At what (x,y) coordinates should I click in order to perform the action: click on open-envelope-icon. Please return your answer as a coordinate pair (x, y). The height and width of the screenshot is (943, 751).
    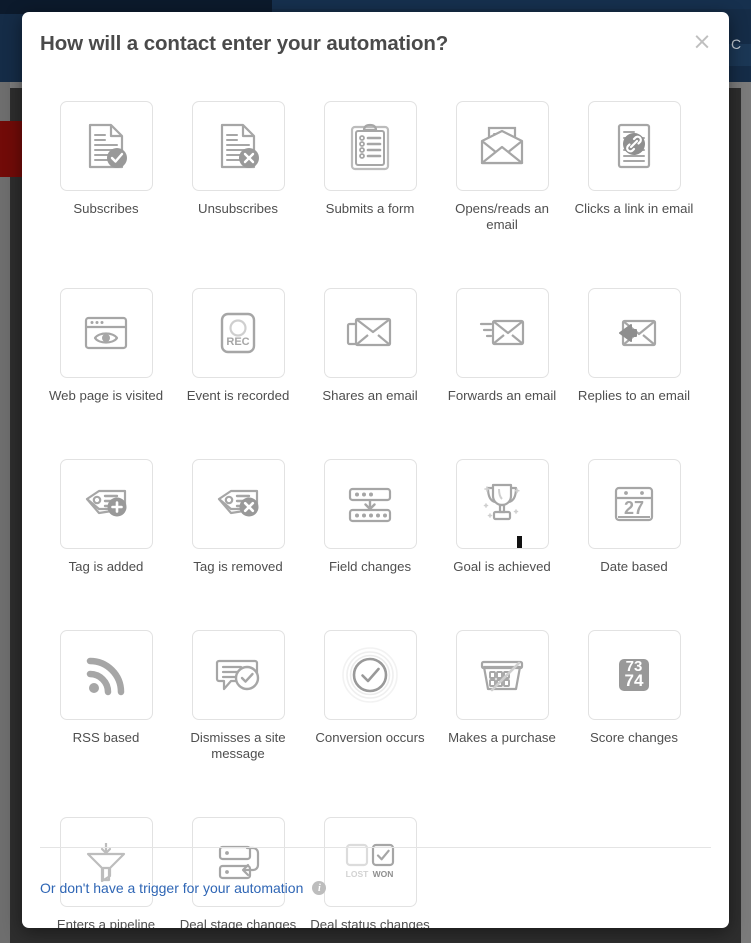
    Looking at the image, I should click on (502, 145).